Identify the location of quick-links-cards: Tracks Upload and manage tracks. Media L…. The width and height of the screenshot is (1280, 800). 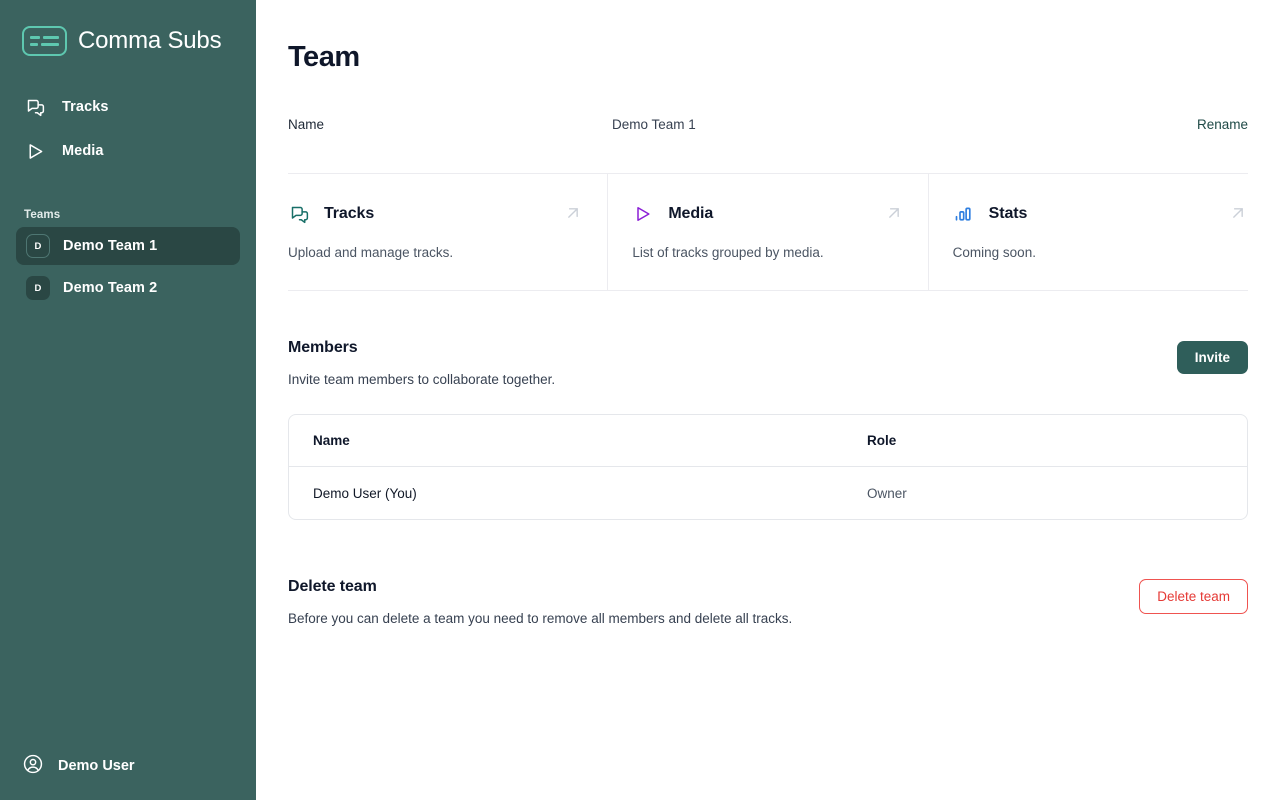
(768, 232).